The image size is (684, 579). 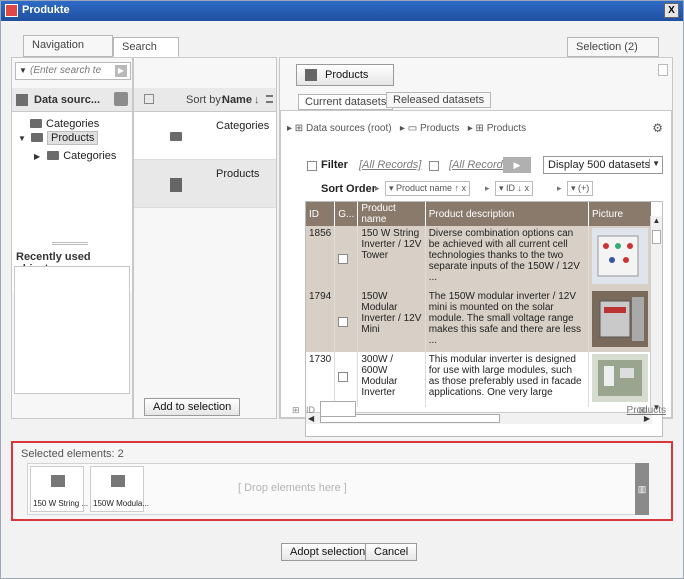 I want to click on table-vertical-scrollbar: ▲ ▼, so click(x=656, y=314).